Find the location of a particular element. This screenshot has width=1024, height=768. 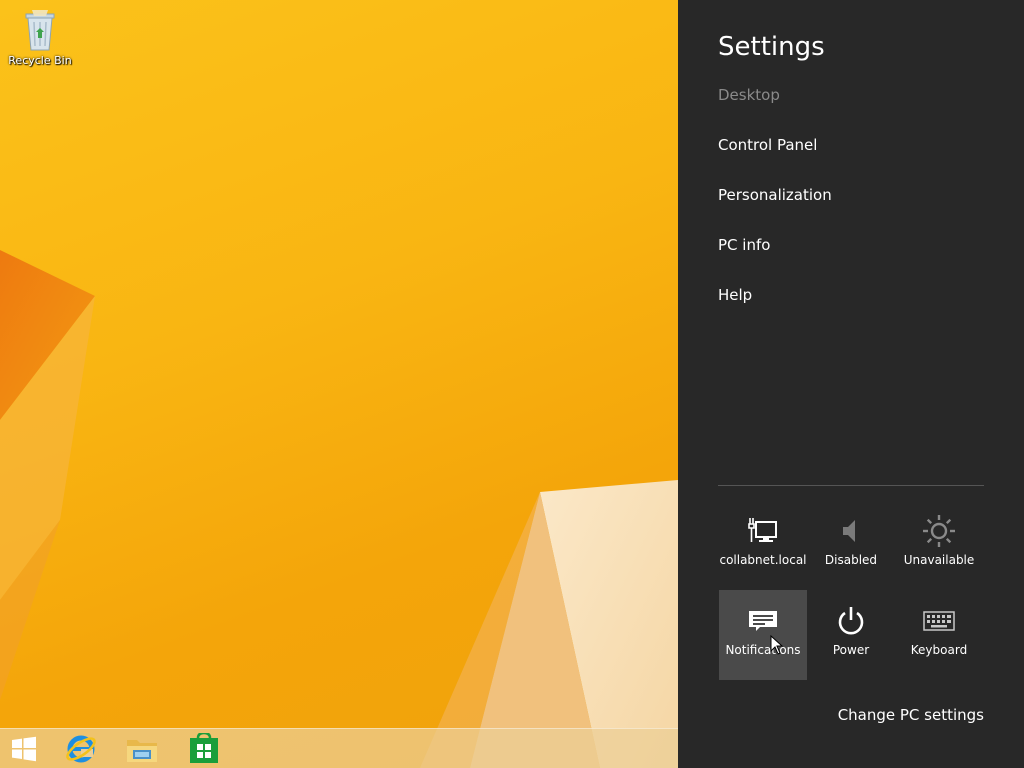

quick-setting-label: collabnet.local is located at coordinates (763, 560).